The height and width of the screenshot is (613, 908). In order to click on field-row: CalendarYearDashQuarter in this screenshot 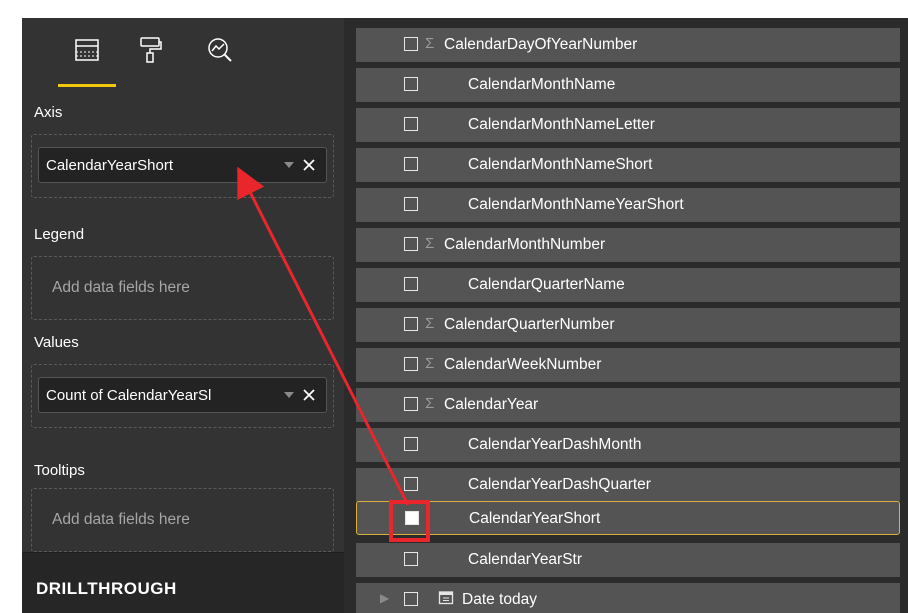, I will do `click(628, 485)`.